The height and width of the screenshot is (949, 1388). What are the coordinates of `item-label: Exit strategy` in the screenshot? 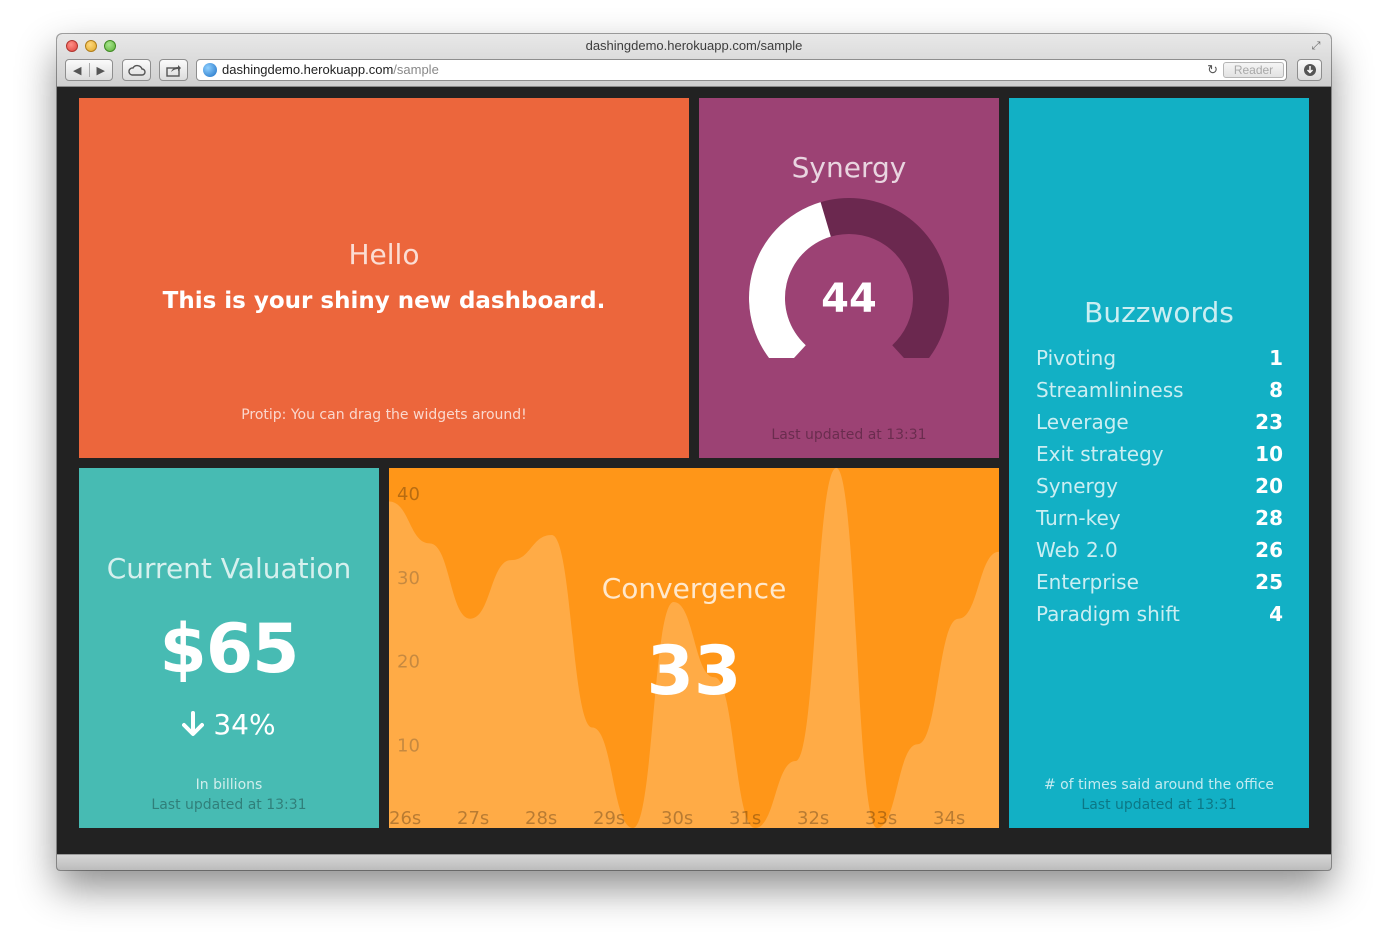 It's located at (1100, 454).